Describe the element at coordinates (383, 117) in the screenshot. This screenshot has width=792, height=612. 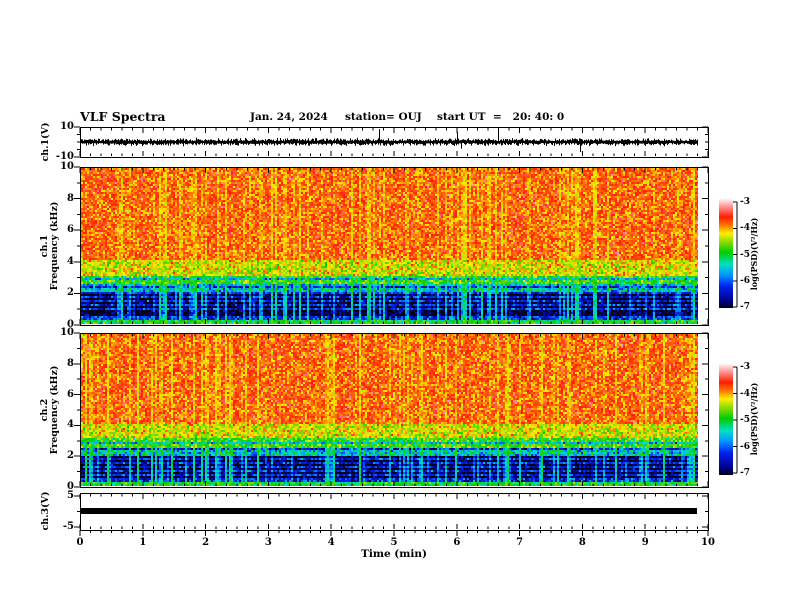
I see `station-label: station= OUJ` at that location.